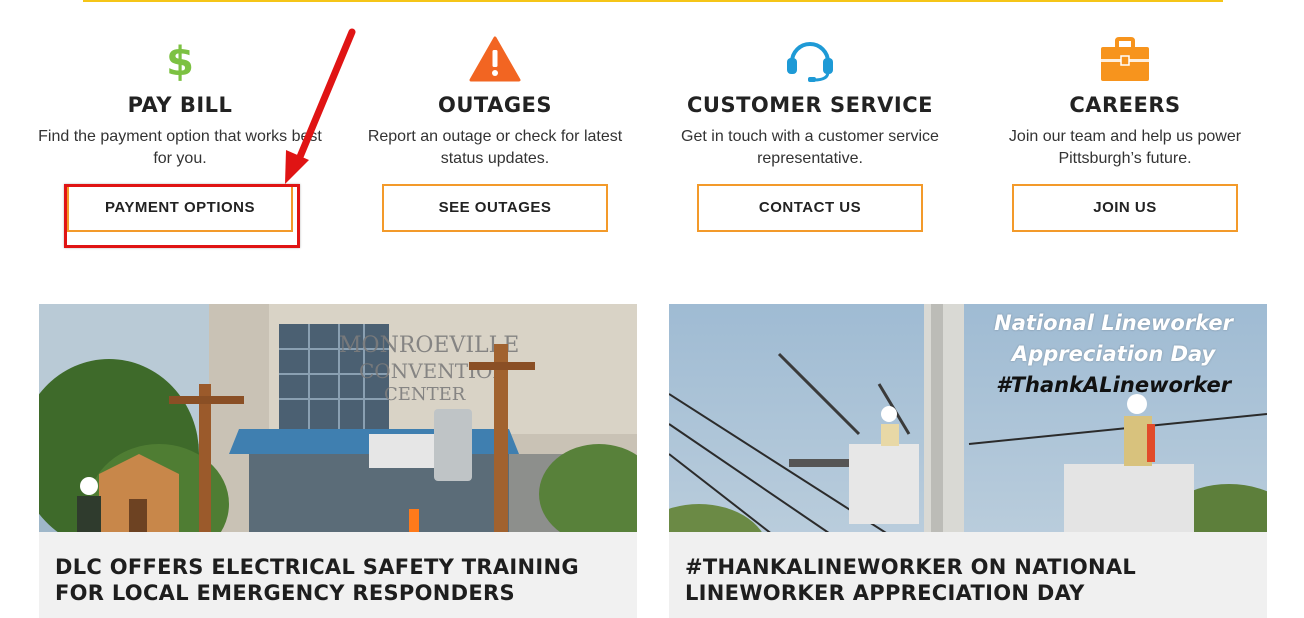 Image resolution: width=1304 pixels, height=618 pixels. Describe the element at coordinates (180, 105) in the screenshot. I see `service-title: PAY BILL` at that location.